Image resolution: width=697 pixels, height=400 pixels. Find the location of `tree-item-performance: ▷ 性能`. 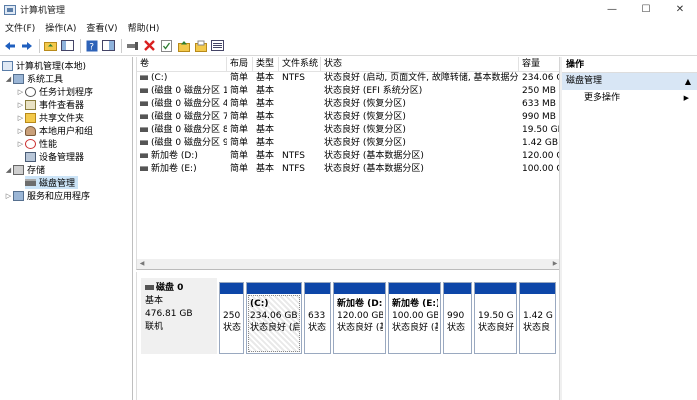

tree-item-performance: ▷ 性能 is located at coordinates (36, 143).